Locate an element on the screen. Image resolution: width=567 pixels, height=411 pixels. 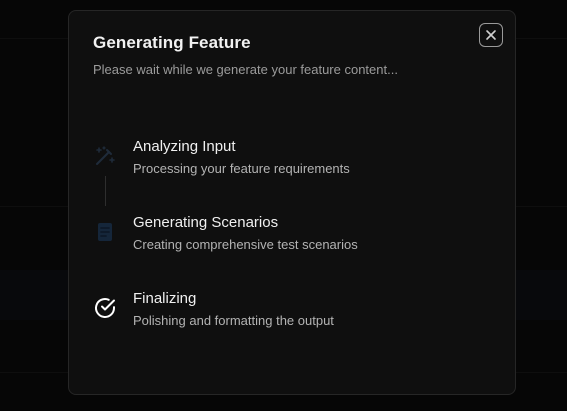
step-title: Analyzing Input is located at coordinates (184, 146).